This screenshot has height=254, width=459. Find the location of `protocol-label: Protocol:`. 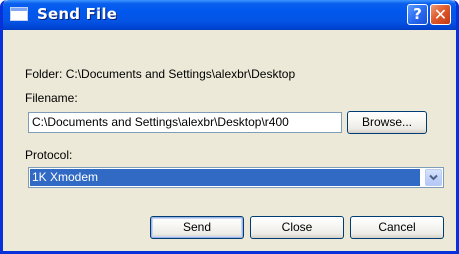

protocol-label: Protocol: is located at coordinates (49, 155).